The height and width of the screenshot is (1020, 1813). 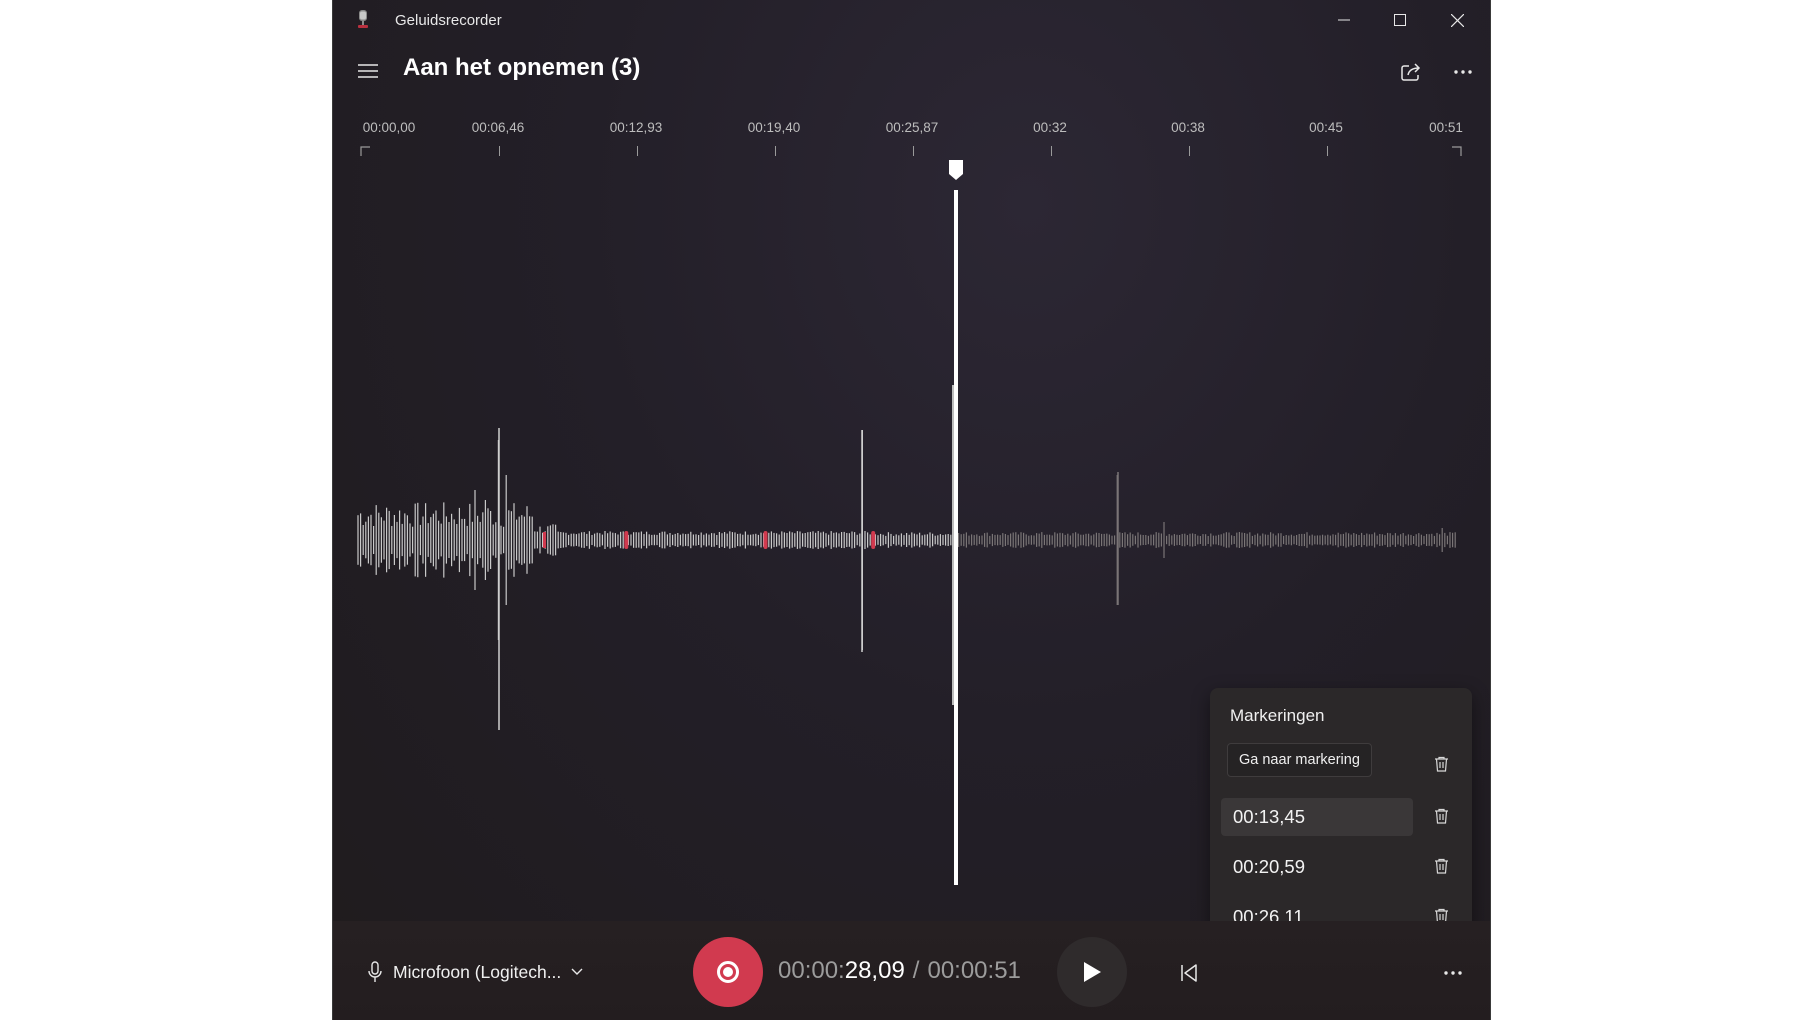 I want to click on microphone-icon, so click(x=375, y=971).